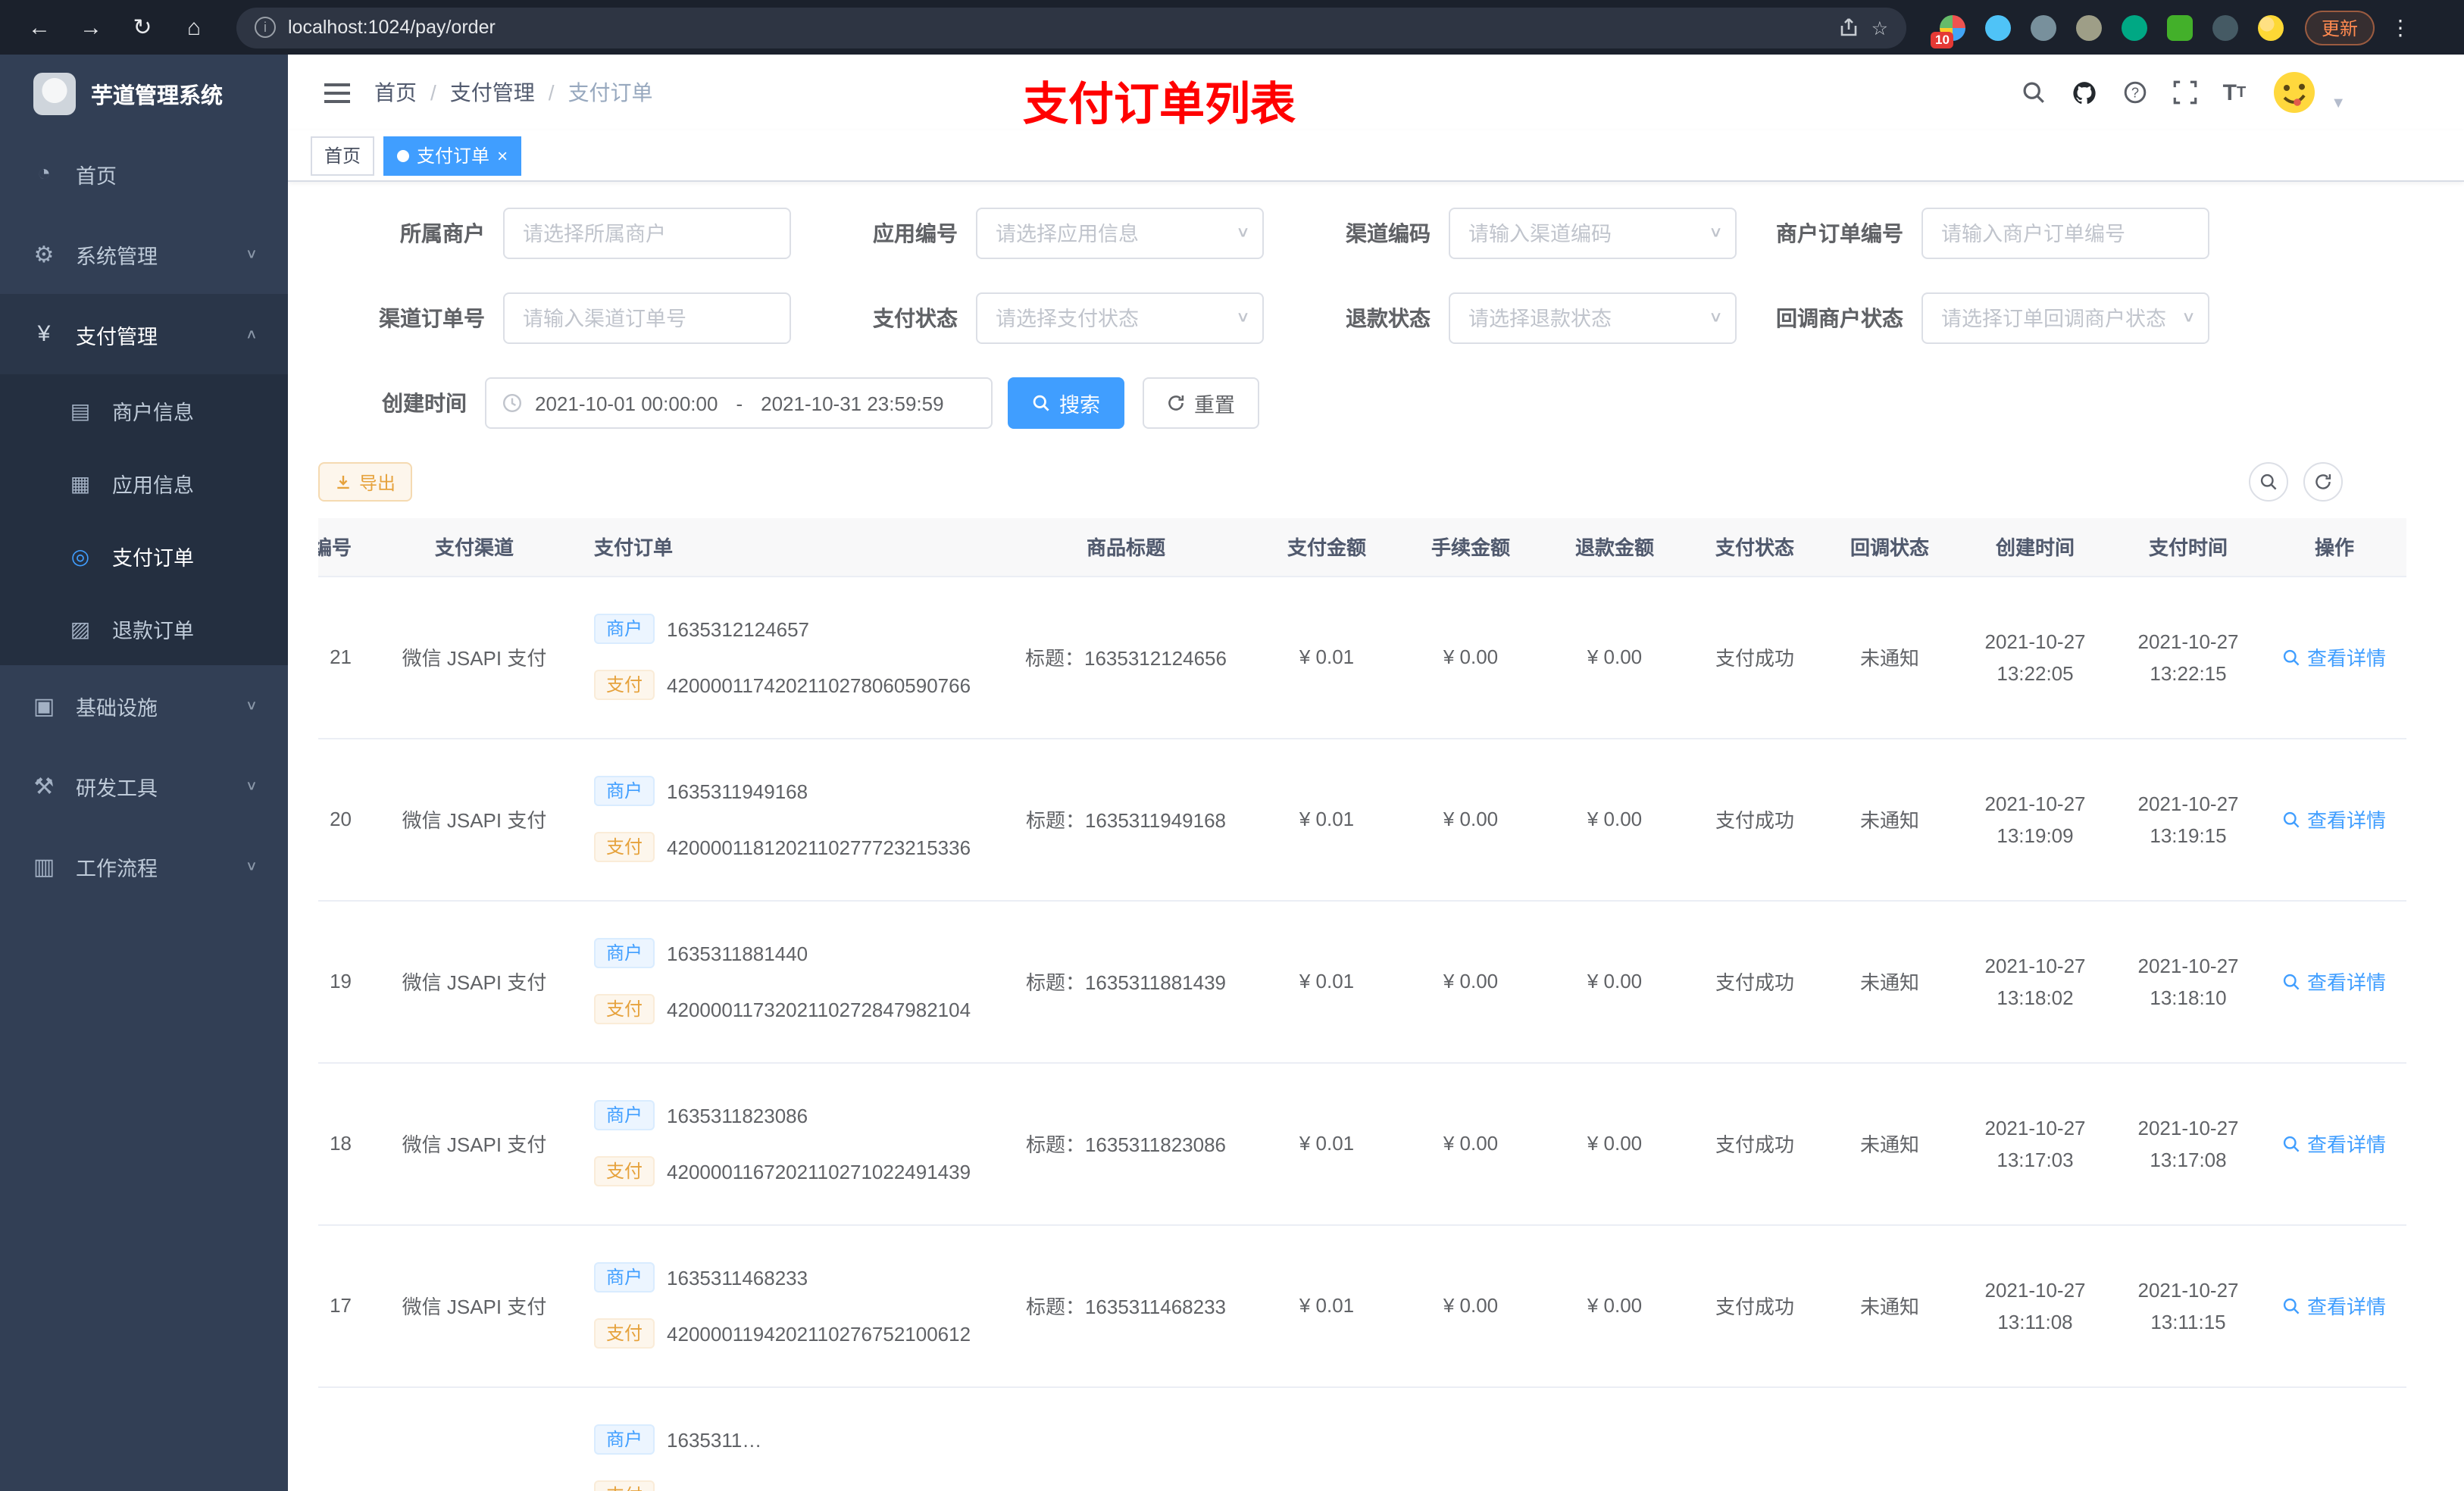 This screenshot has width=2464, height=1491. I want to click on toggle-search-icon-button, so click(2268, 482).